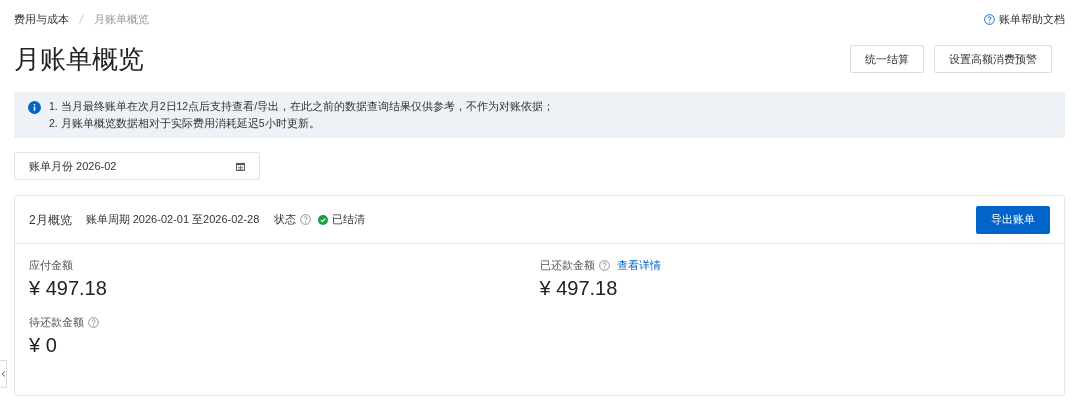  Describe the element at coordinates (185, 123) in the screenshot. I see `notice-text: 2. 月账单概览数据相对于实际费用消耗延迟5小时更新。` at that location.